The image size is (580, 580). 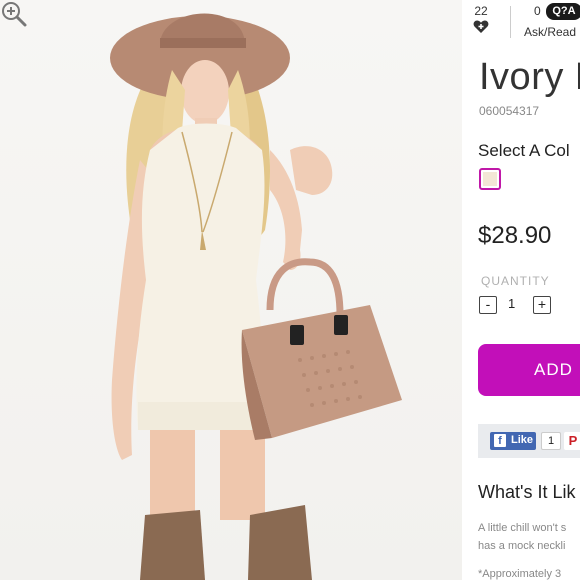 What do you see at coordinates (509, 111) in the screenshot?
I see `product-sku: 060054317` at bounding box center [509, 111].